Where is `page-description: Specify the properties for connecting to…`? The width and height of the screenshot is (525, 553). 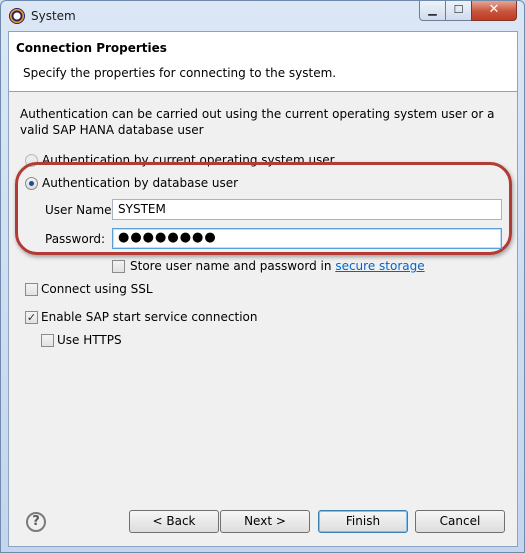
page-description: Specify the properties for connecting to… is located at coordinates (180, 73).